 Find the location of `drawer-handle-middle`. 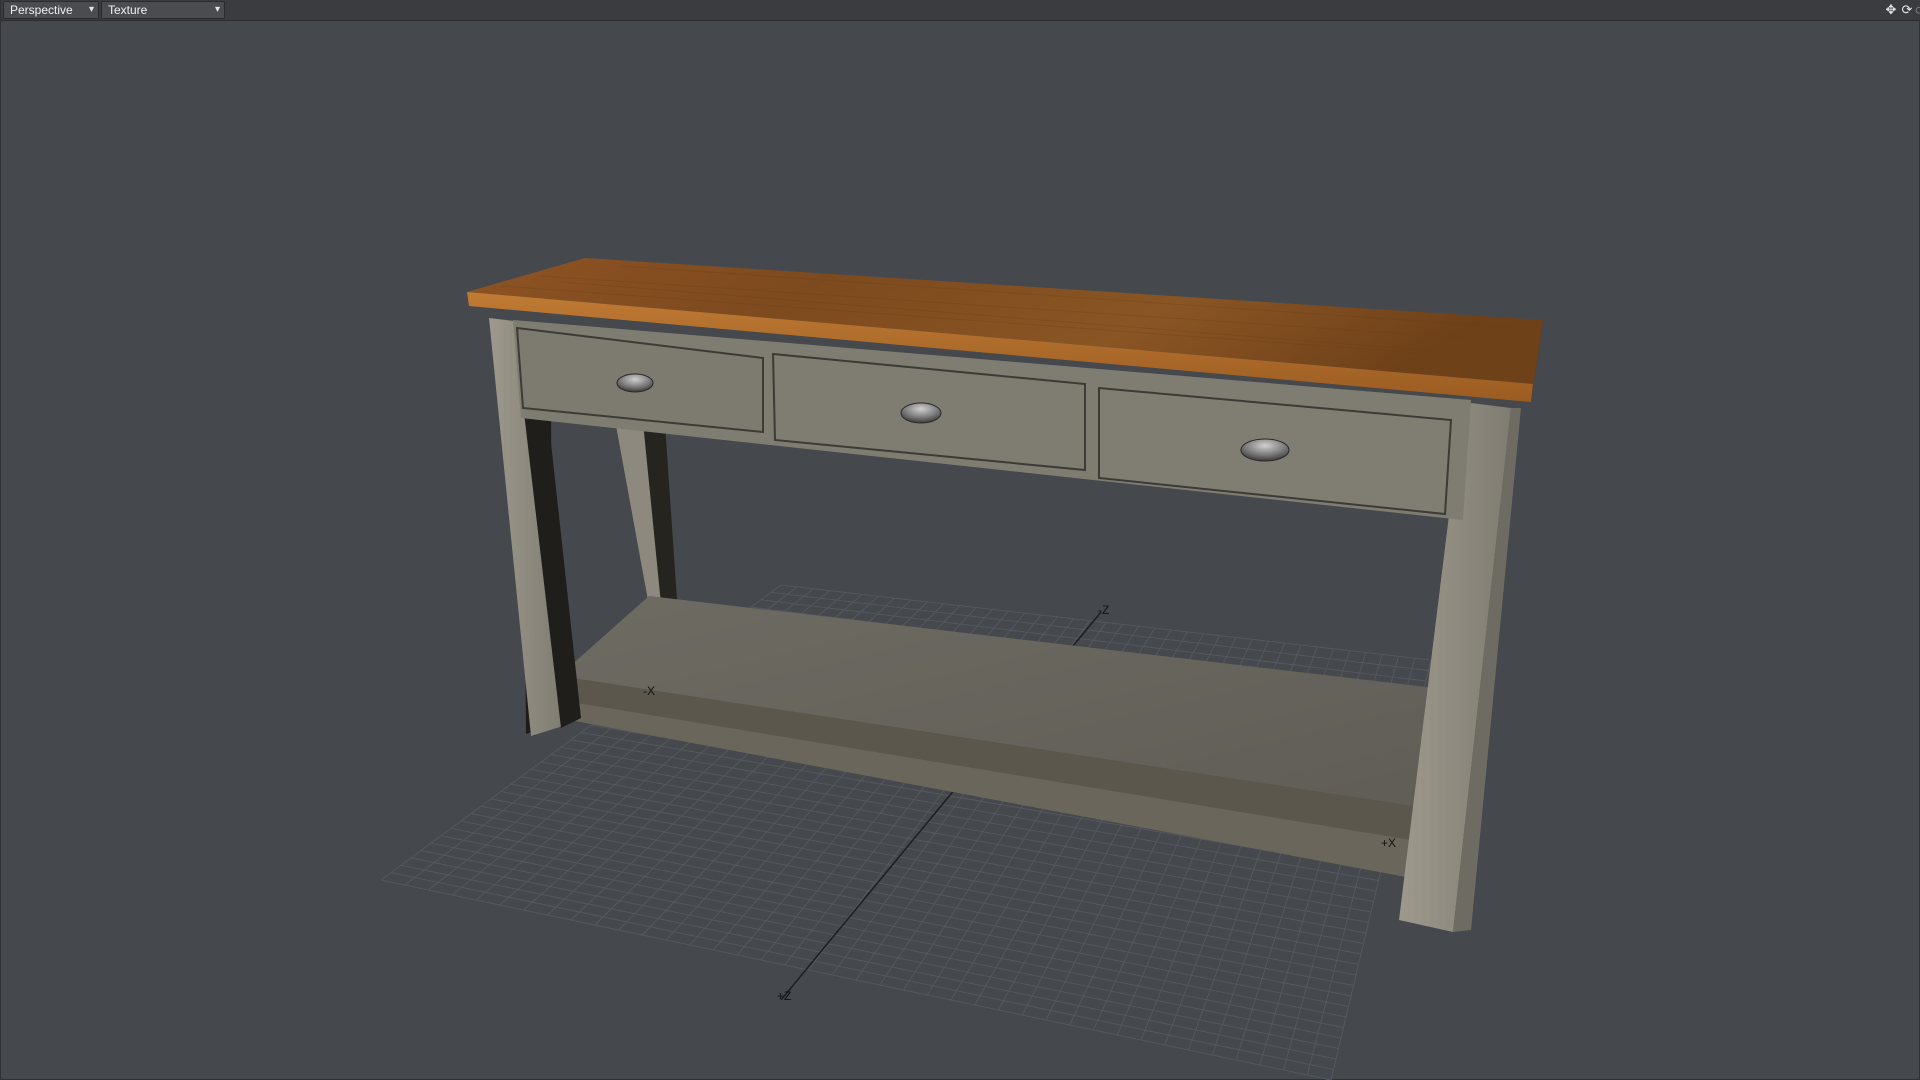

drawer-handle-middle is located at coordinates (921, 413).